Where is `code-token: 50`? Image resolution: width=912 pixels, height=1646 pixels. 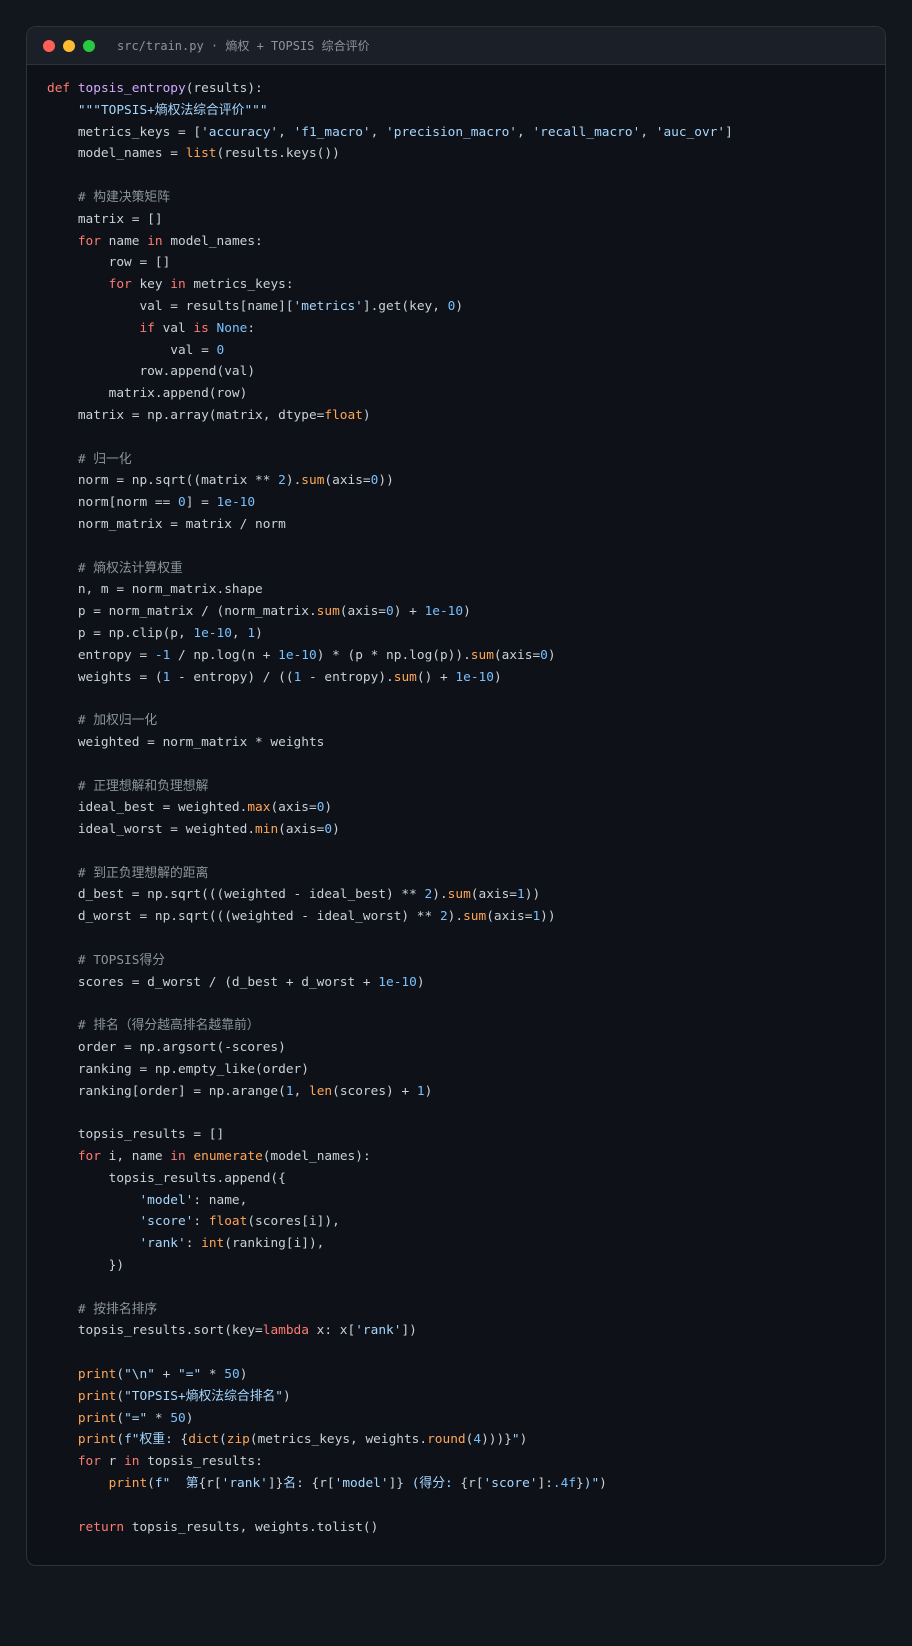 code-token: 50 is located at coordinates (178, 1418).